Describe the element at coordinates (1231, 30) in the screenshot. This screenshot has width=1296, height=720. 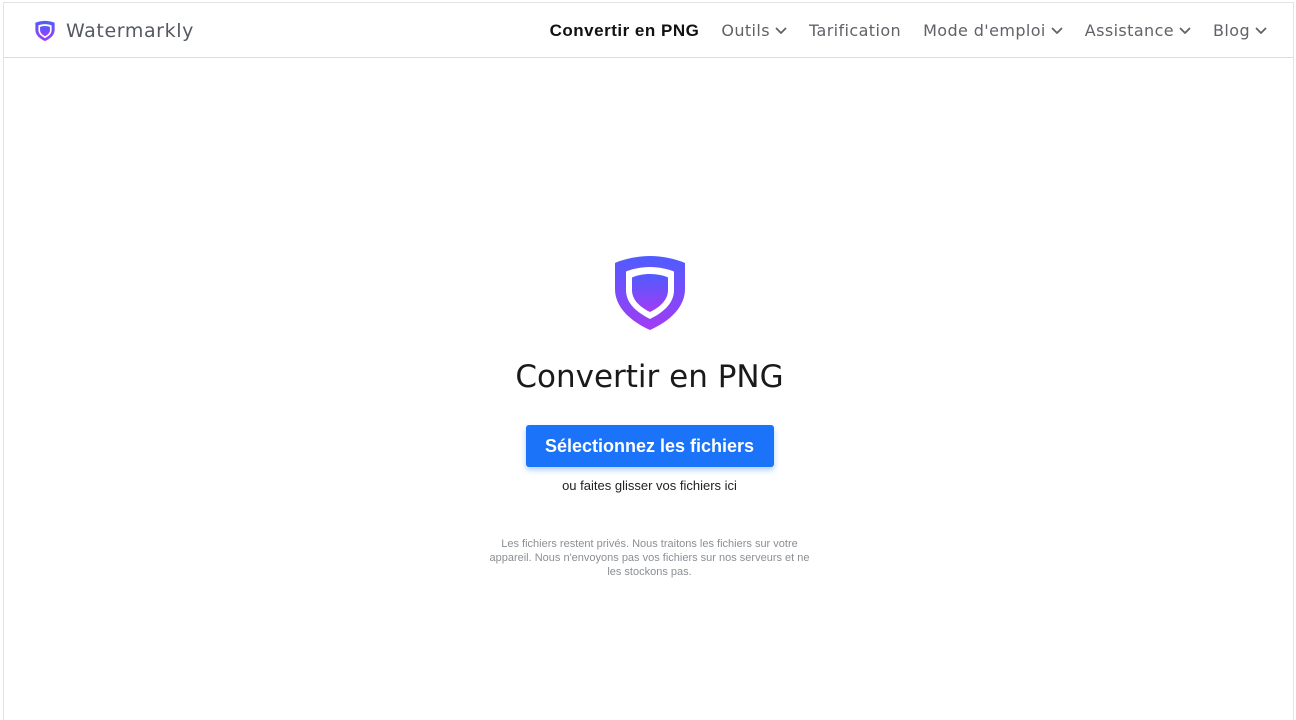
I see `nav-item-label: Blog` at that location.